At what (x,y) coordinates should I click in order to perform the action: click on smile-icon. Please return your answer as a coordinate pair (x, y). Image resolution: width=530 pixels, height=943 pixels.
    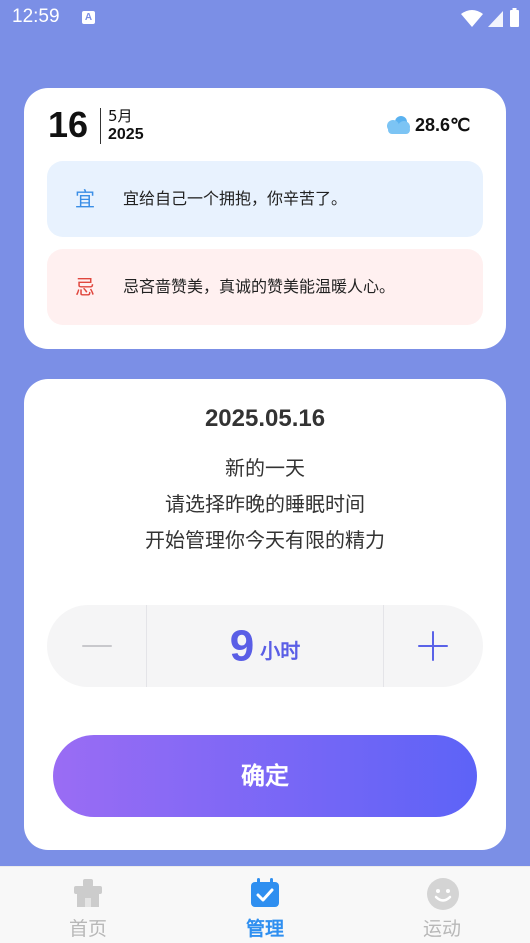
    Looking at the image, I should click on (443, 896).